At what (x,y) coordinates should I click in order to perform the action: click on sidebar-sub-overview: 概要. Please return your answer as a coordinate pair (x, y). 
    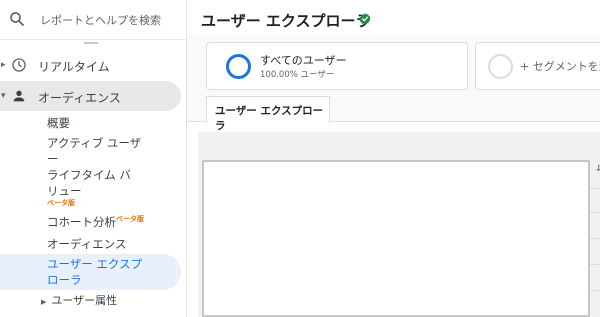
    Looking at the image, I should click on (97, 123).